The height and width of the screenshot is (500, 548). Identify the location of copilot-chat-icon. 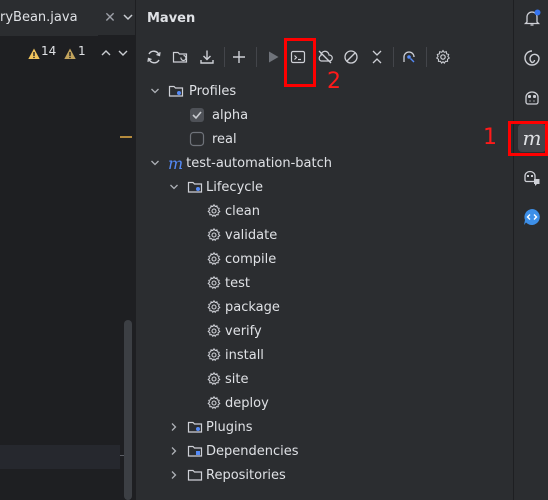
(532, 178).